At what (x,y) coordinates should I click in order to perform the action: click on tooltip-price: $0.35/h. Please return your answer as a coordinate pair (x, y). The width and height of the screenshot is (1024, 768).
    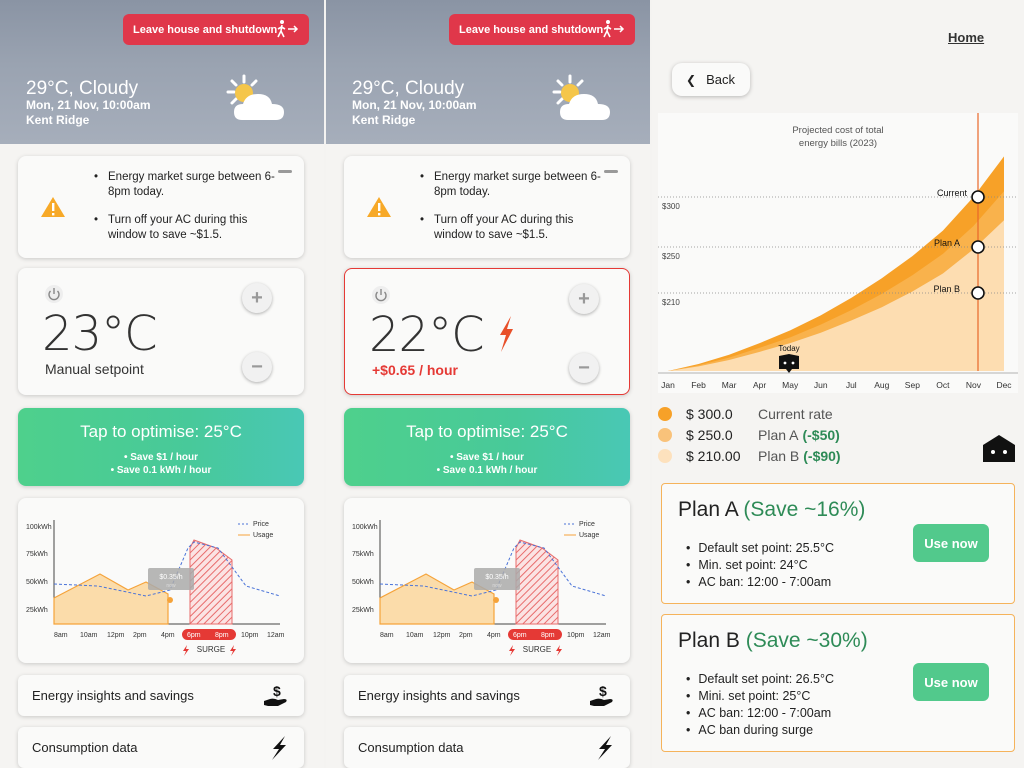
    Looking at the image, I should click on (496, 577).